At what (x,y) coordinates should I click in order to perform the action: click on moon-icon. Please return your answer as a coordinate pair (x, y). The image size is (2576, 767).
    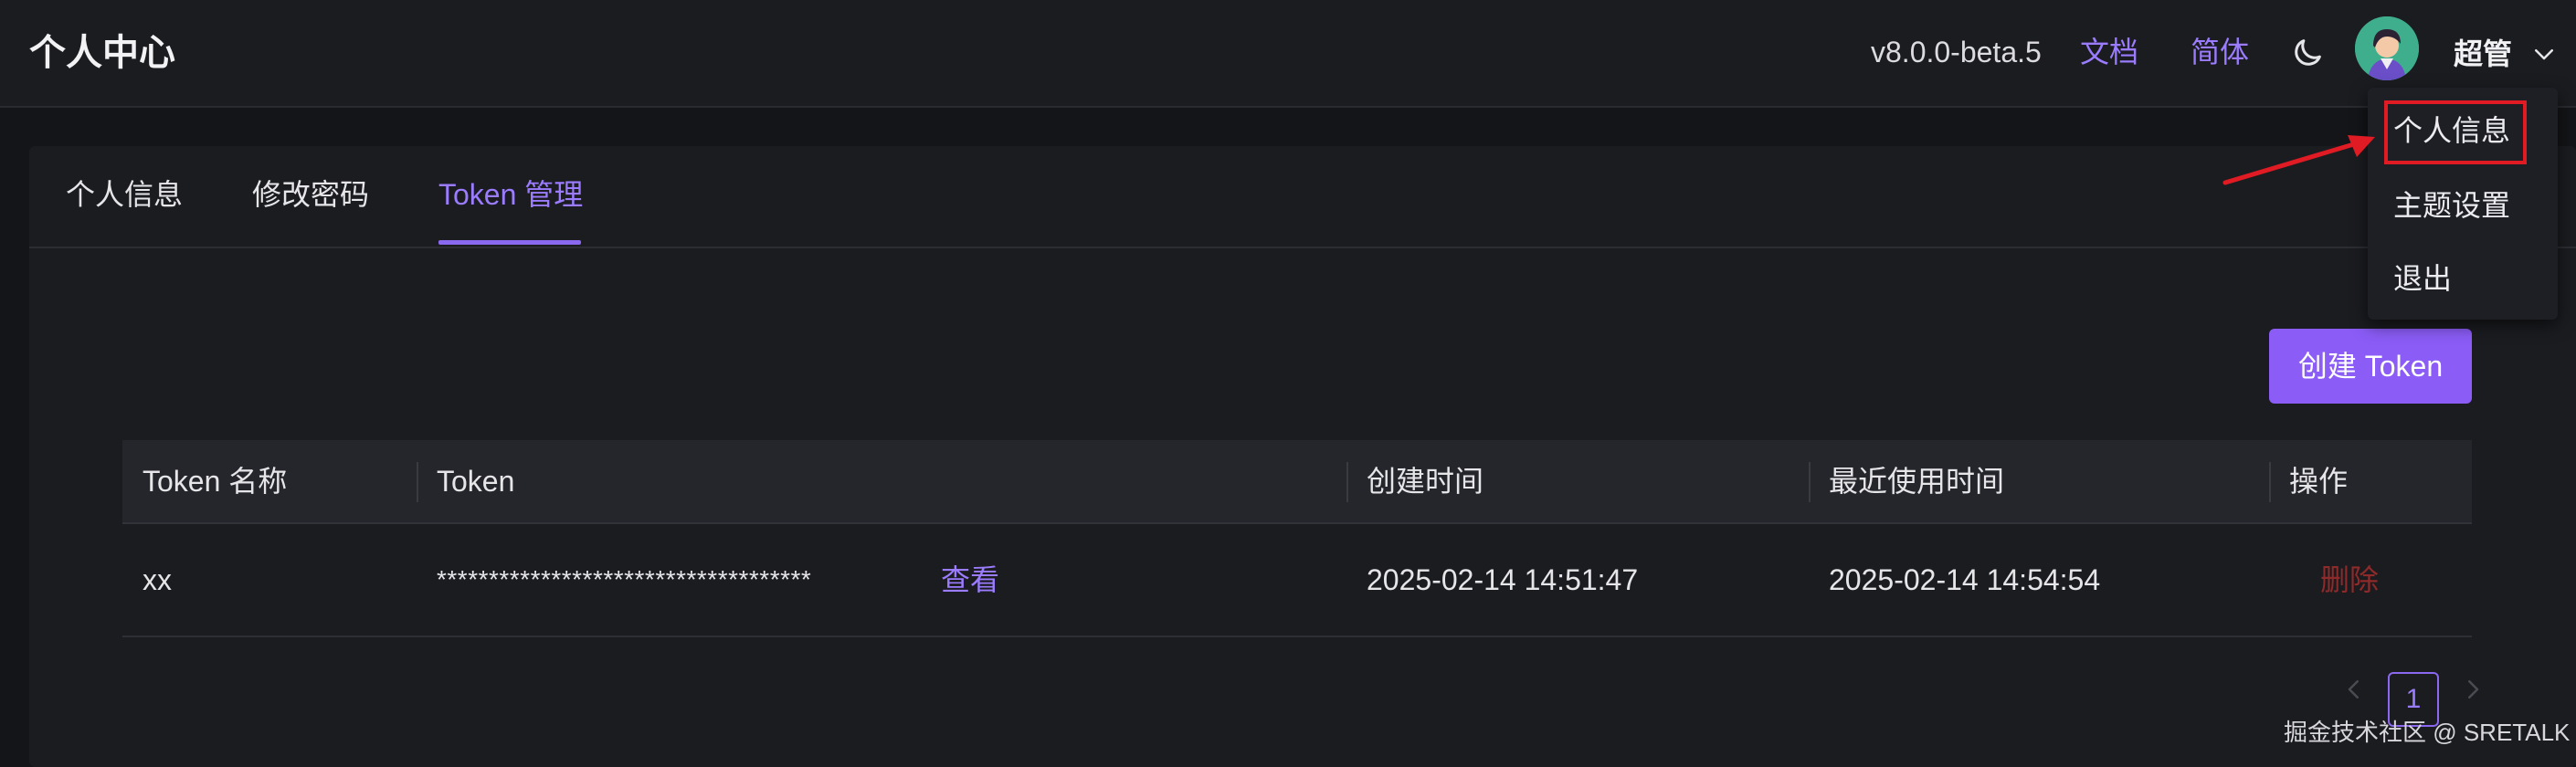
    Looking at the image, I should click on (2307, 53).